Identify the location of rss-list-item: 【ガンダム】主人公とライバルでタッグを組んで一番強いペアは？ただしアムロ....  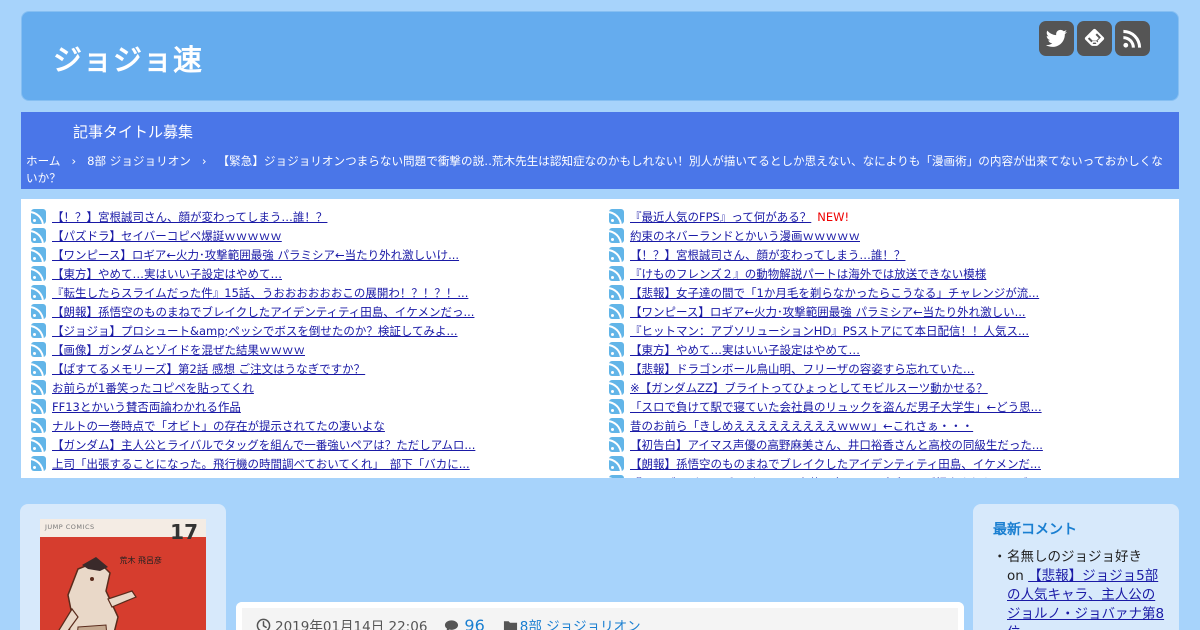
(253, 444).